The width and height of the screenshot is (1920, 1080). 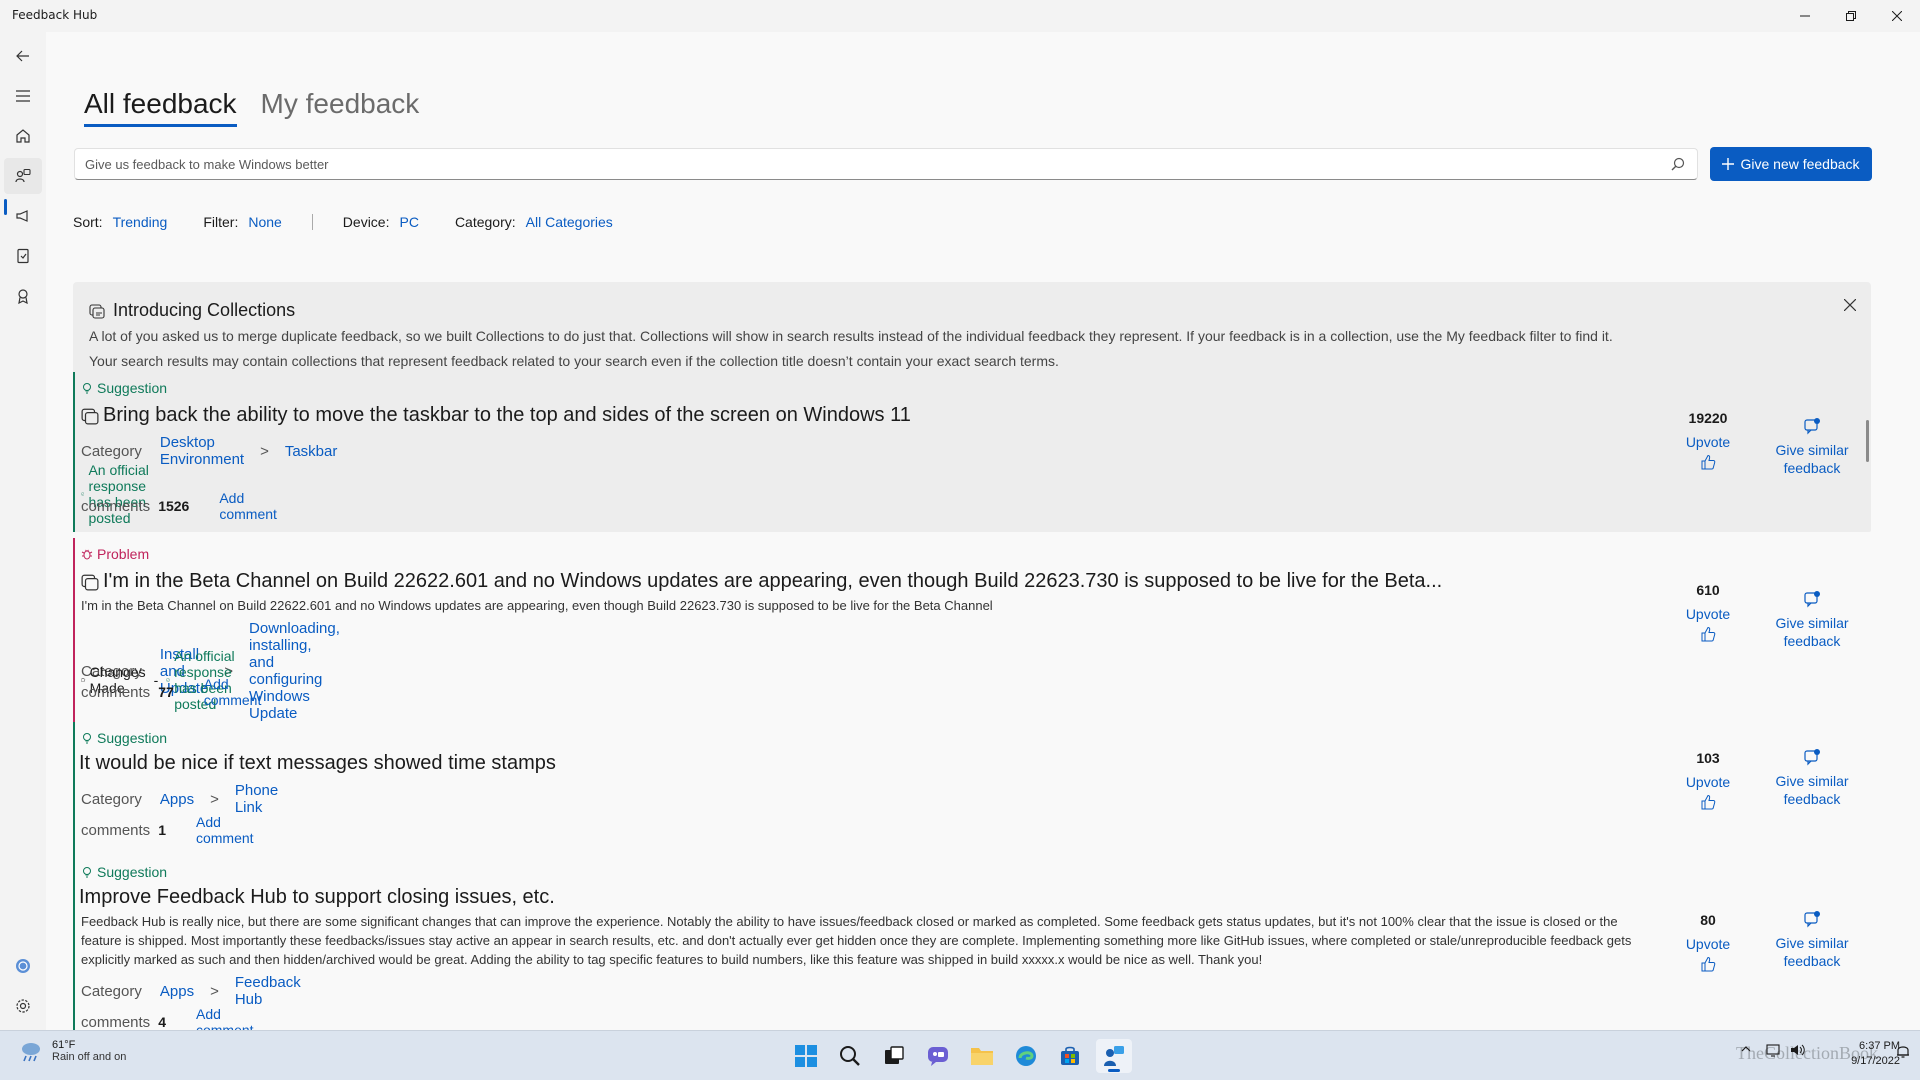 What do you see at coordinates (268, 991) in the screenshot?
I see `subcategory-link: Feedback Hub` at bounding box center [268, 991].